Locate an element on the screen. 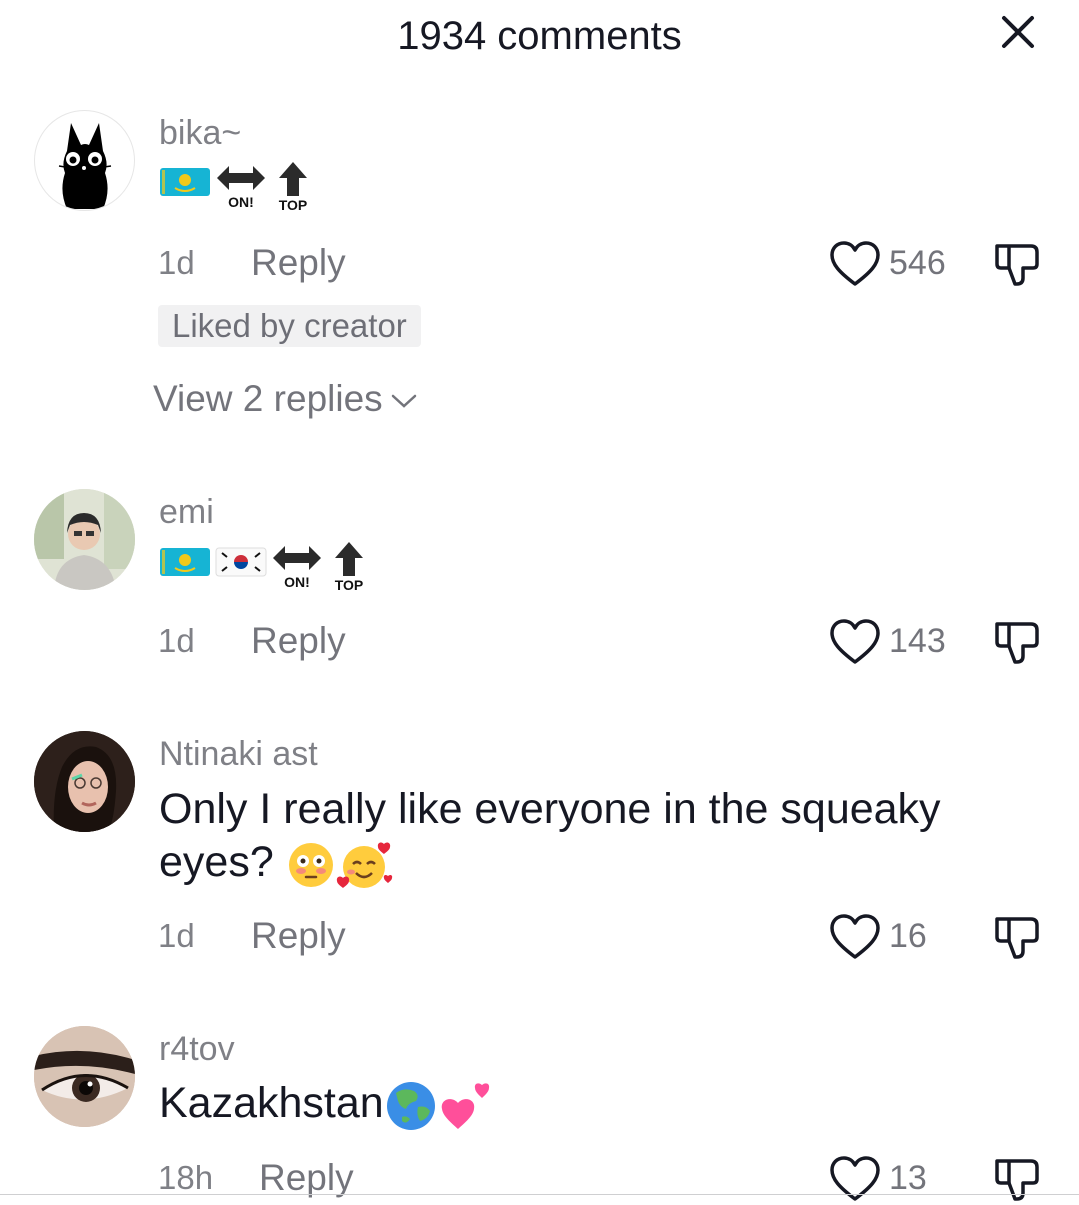 Image resolution: width=1079 pixels, height=1205 pixels. reply-button: Reply is located at coordinates (306, 1178).